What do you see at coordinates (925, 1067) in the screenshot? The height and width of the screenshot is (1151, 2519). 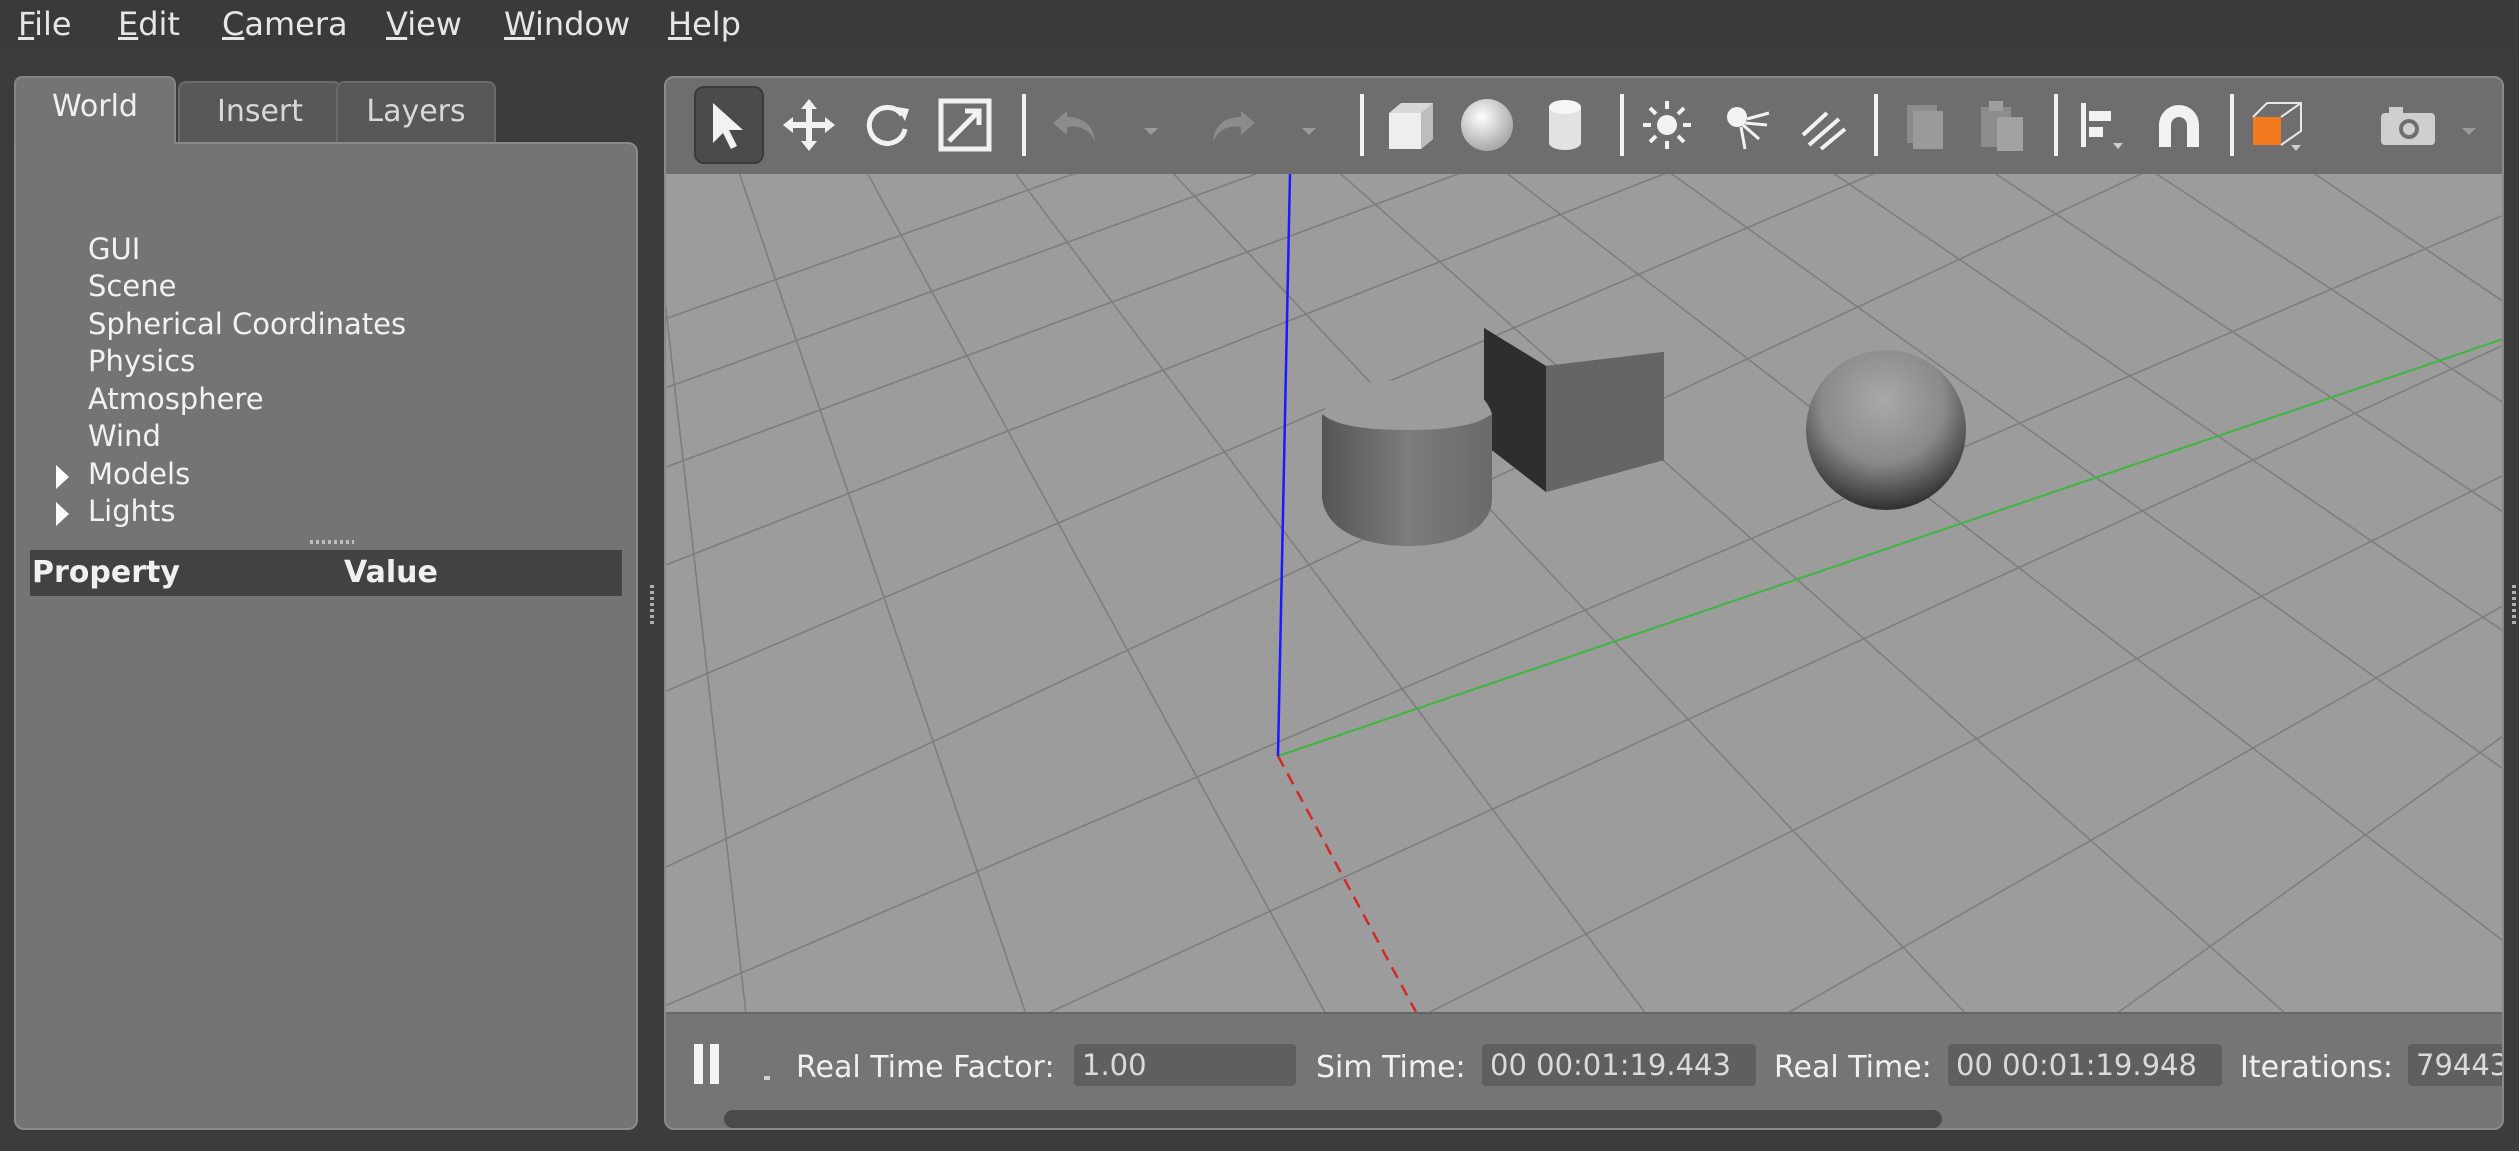 I see `real-time-factor-label: Real Time Factor:` at bounding box center [925, 1067].